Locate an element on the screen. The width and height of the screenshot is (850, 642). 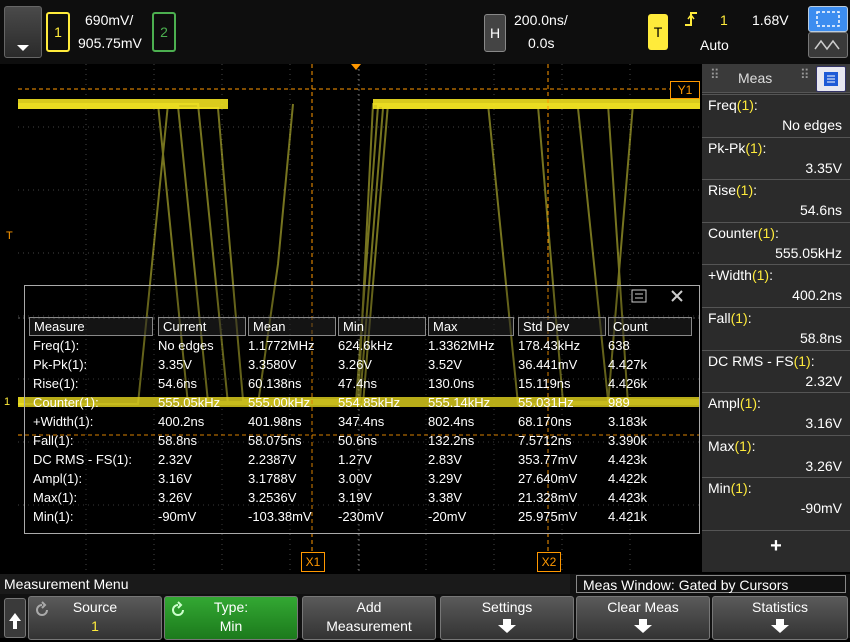
table-cell: 3.26V is located at coordinates (355, 364).